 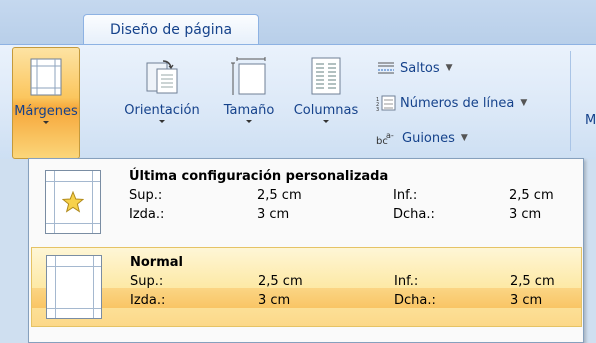 I want to click on columns-icon, so click(x=326, y=76).